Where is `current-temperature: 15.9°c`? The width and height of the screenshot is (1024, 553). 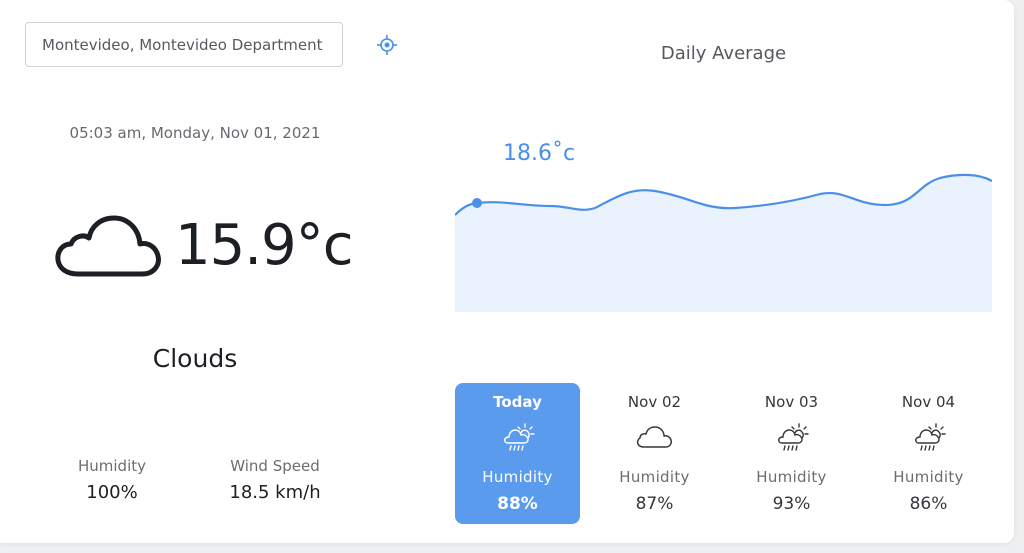
current-temperature: 15.9°c is located at coordinates (264, 245).